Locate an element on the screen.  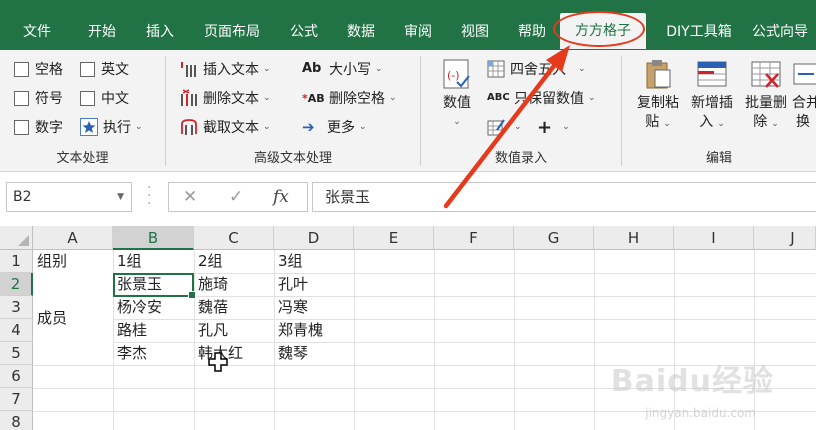
tab-diy-toolbox: DIY工具箱 is located at coordinates (699, 32).